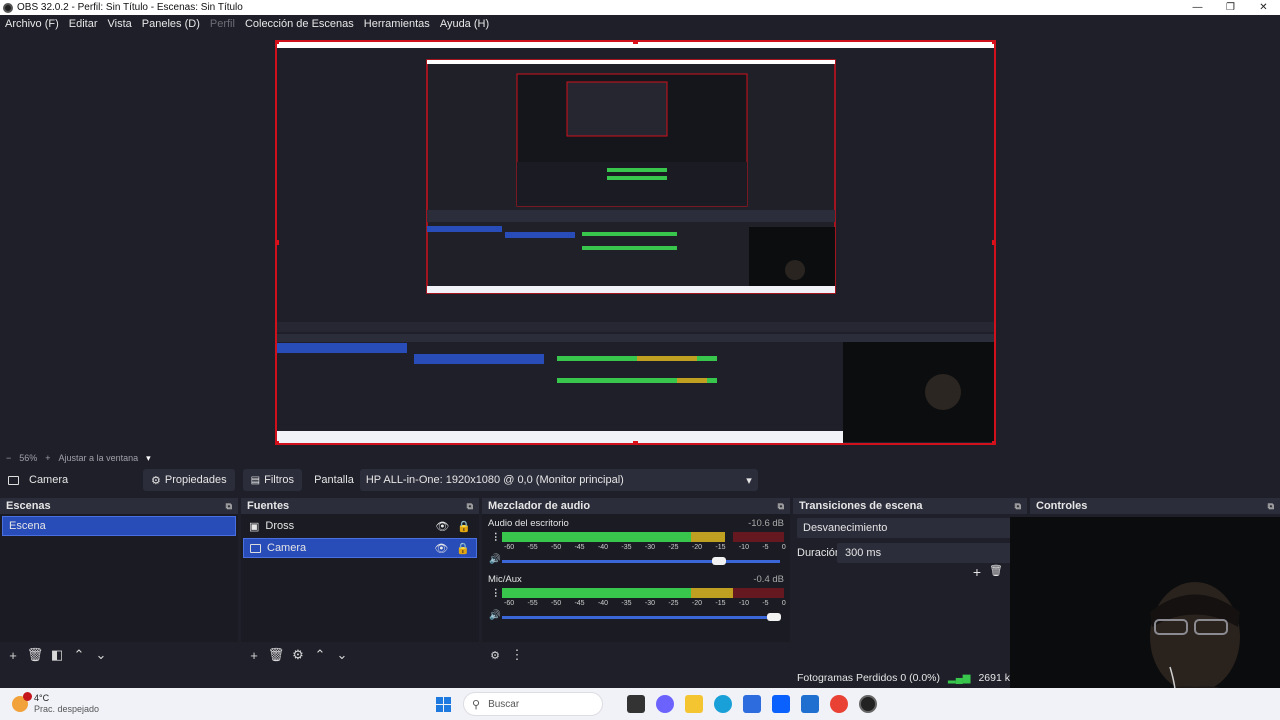 This screenshot has height=720, width=1280. I want to click on maximize-button: ❐, so click(1230, 7).